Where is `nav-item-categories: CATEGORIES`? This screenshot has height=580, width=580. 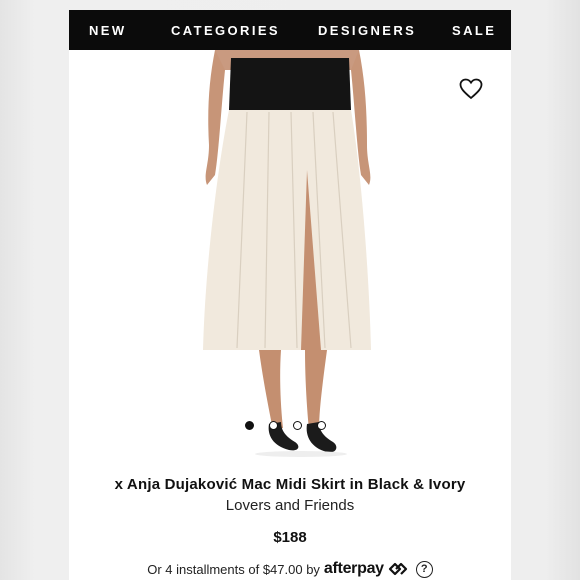 nav-item-categories: CATEGORIES is located at coordinates (225, 30).